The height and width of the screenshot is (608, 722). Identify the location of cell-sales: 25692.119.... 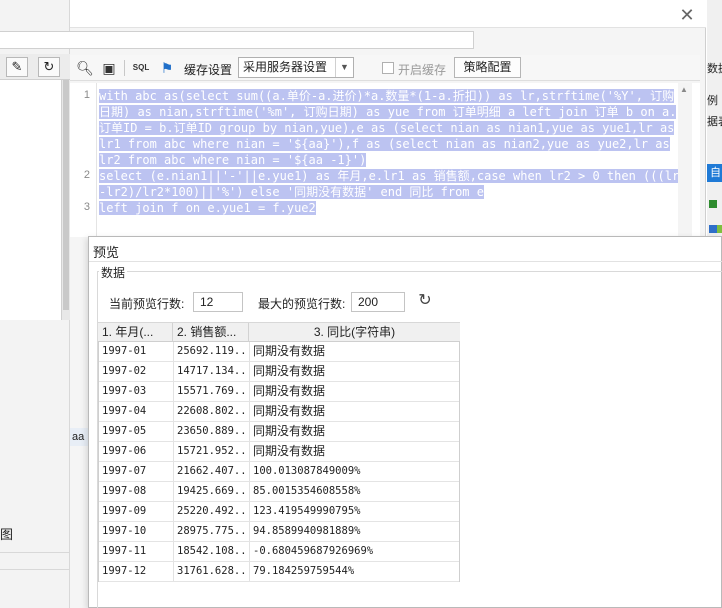
(212, 351).